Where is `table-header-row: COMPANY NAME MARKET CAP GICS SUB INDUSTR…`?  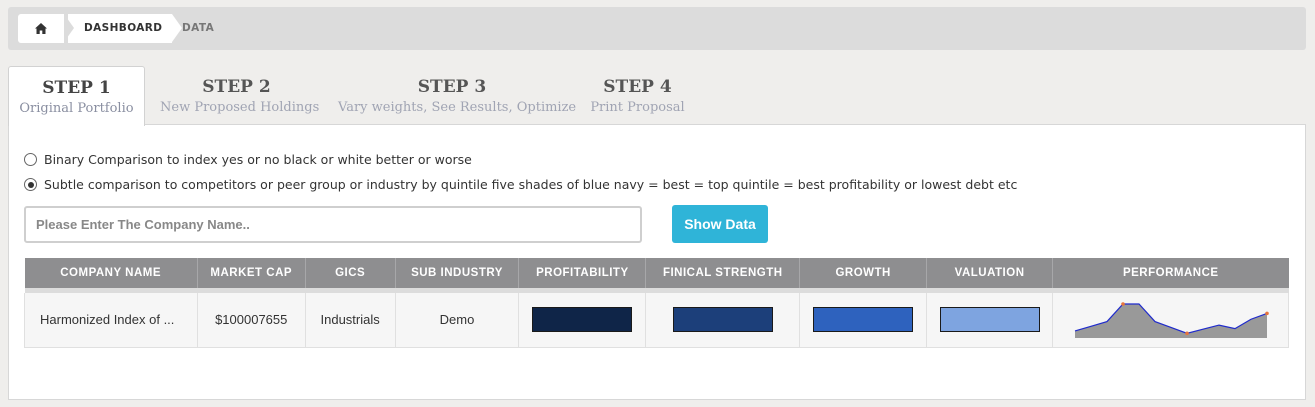 table-header-row: COMPANY NAME MARKET CAP GICS SUB INDUSTR… is located at coordinates (656, 273).